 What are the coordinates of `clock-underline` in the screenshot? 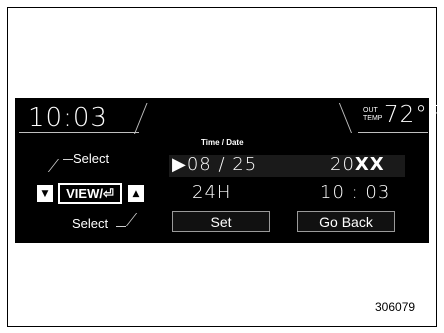 It's located at (79, 132).